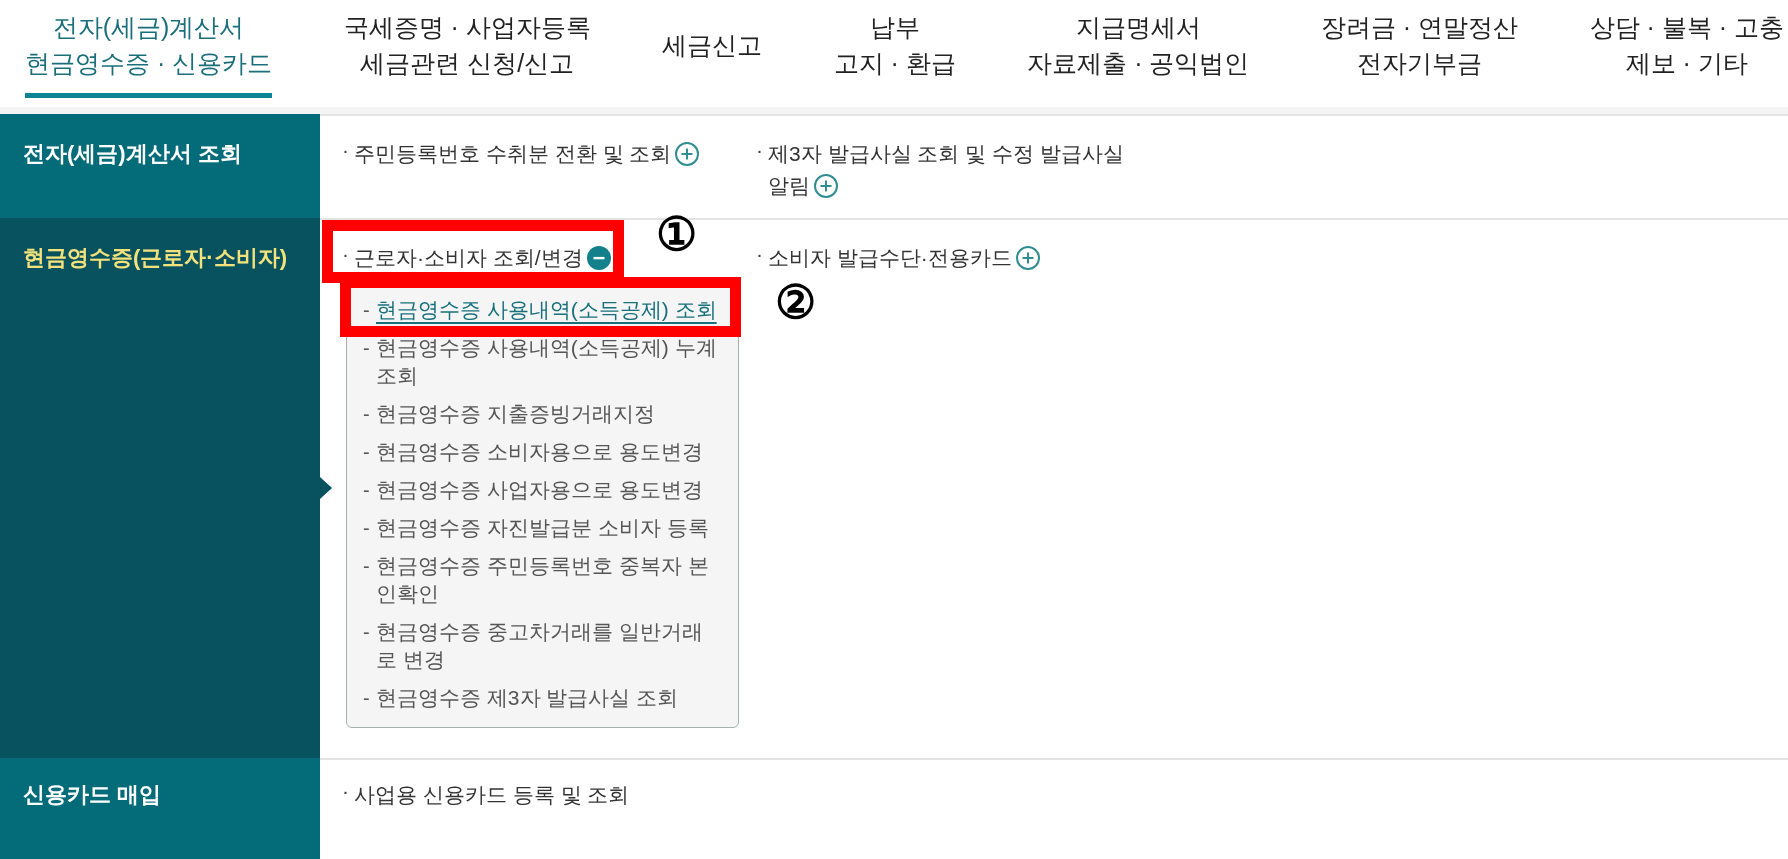  I want to click on nav-tab: 지급명세서 자료제출 · 공익법인, so click(1138, 53).